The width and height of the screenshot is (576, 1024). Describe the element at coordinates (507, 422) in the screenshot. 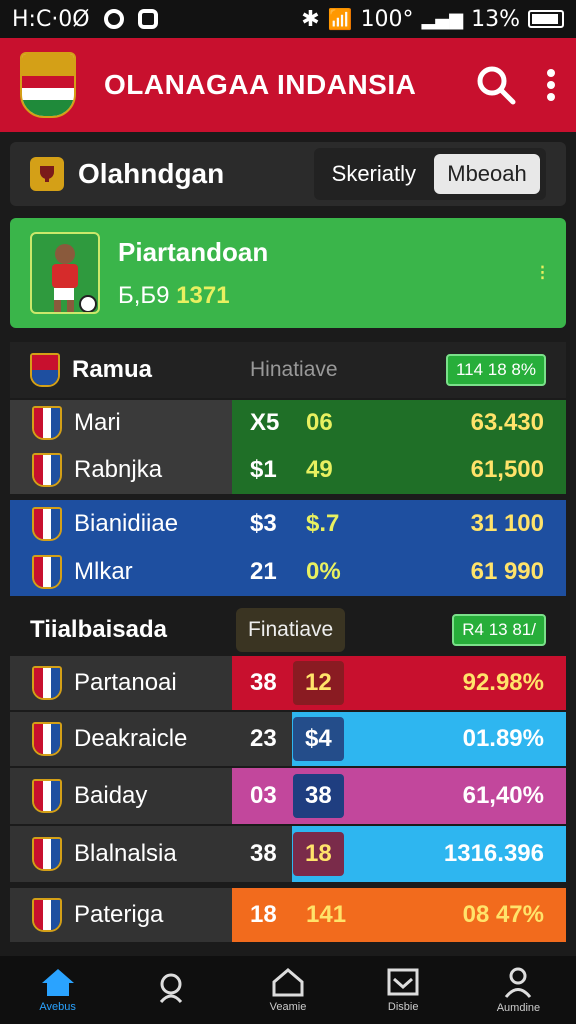

I see `stat-c: 63.430` at that location.